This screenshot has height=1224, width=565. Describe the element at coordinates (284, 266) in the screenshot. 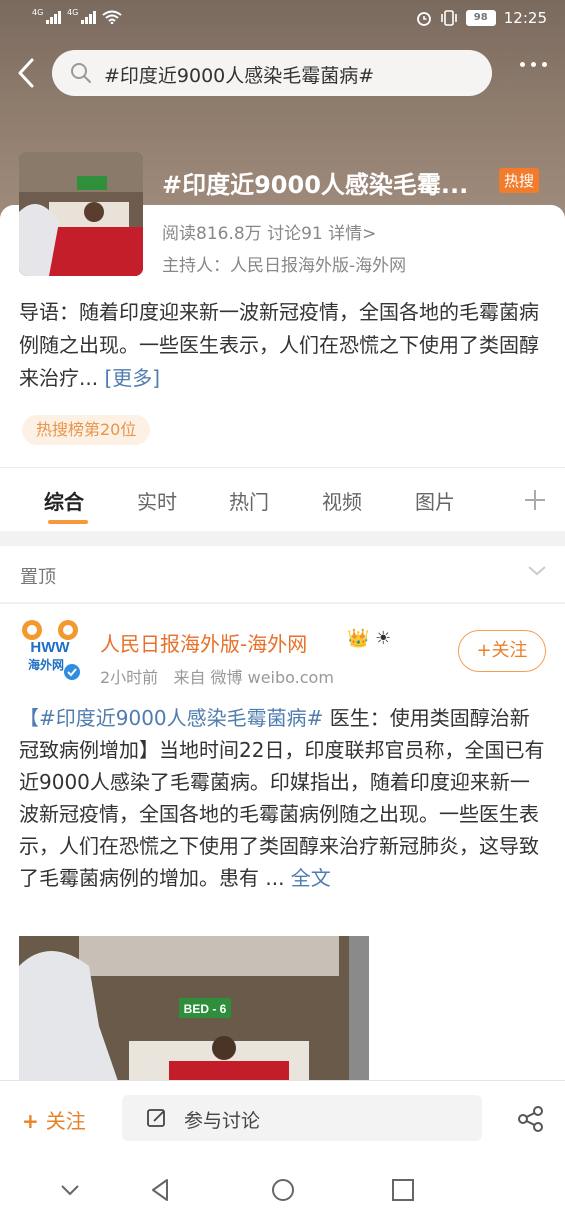

I see `topic-host: 主持人：人民日报海外版-海外网` at that location.